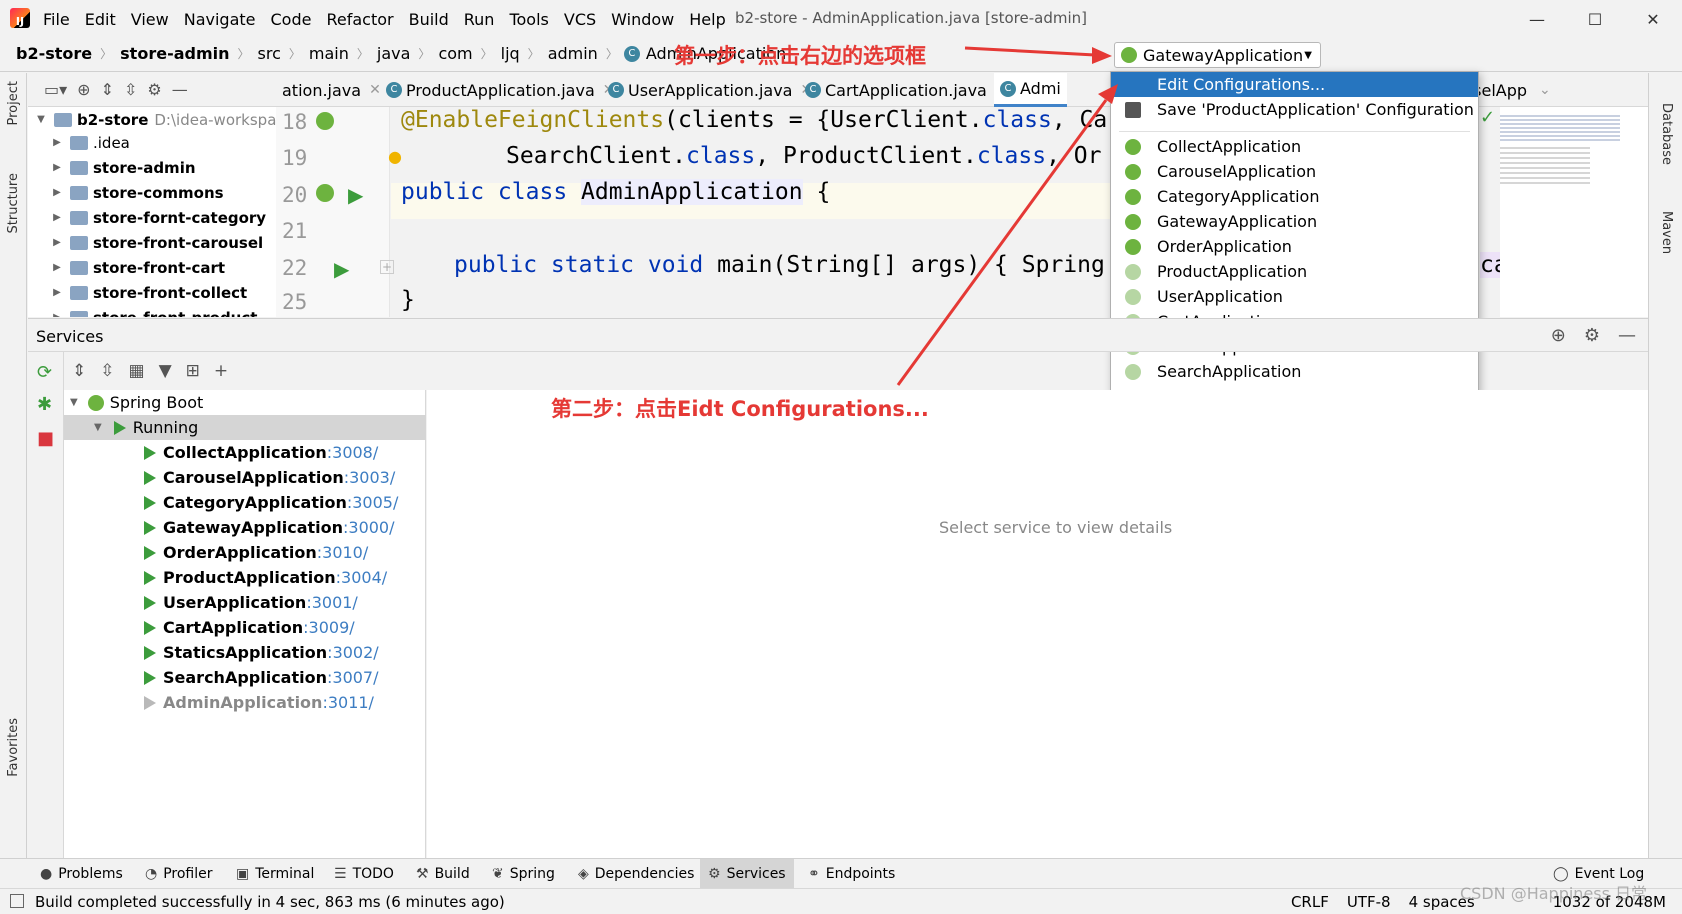 The width and height of the screenshot is (1682, 914). I want to click on tab-spring: ❦ Spring, so click(523, 874).